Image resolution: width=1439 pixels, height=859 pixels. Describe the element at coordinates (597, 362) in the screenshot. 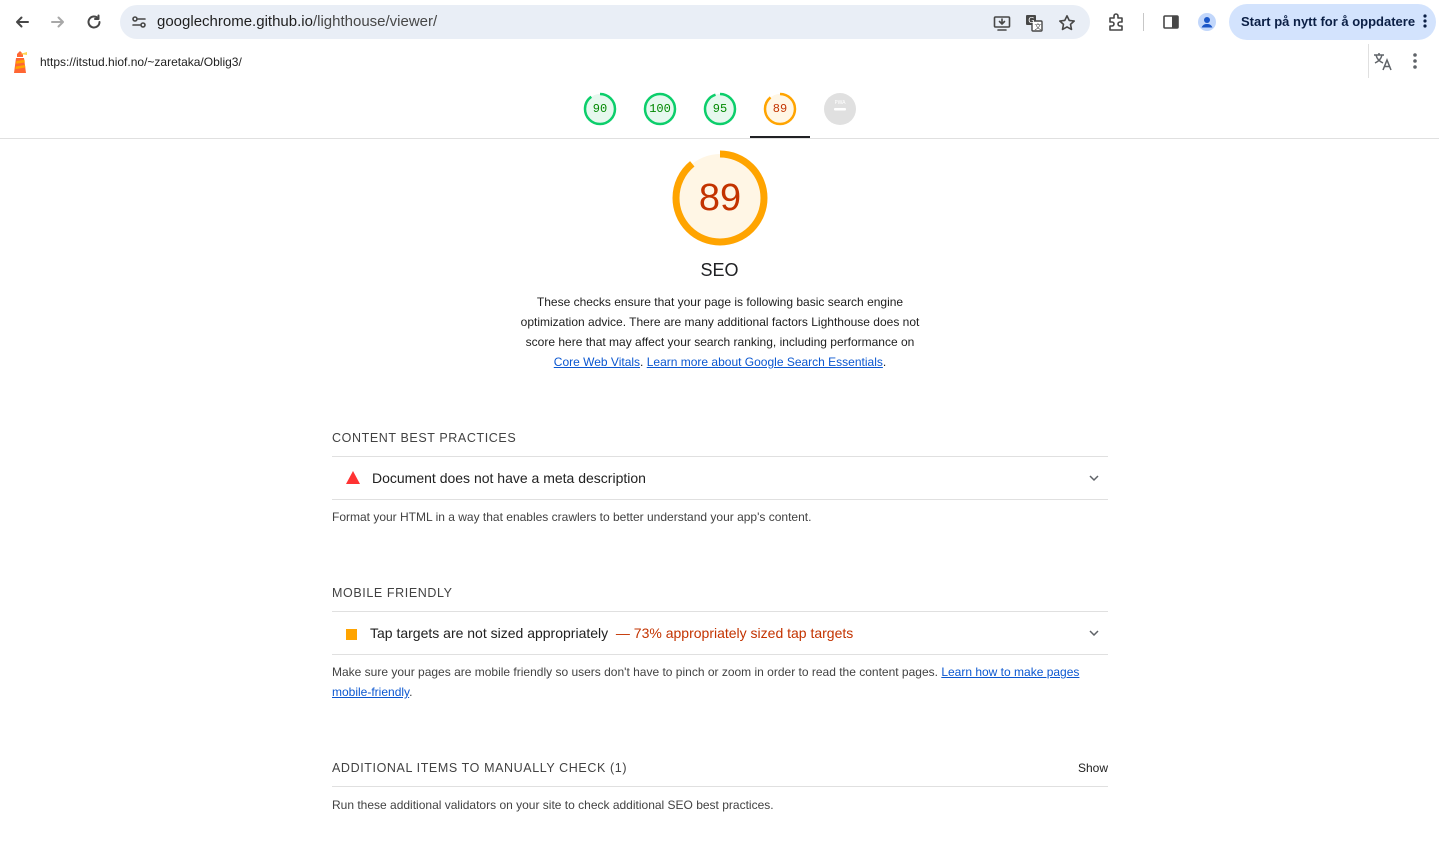

I see `core-web-vitals-link: Core Web Vitals` at that location.